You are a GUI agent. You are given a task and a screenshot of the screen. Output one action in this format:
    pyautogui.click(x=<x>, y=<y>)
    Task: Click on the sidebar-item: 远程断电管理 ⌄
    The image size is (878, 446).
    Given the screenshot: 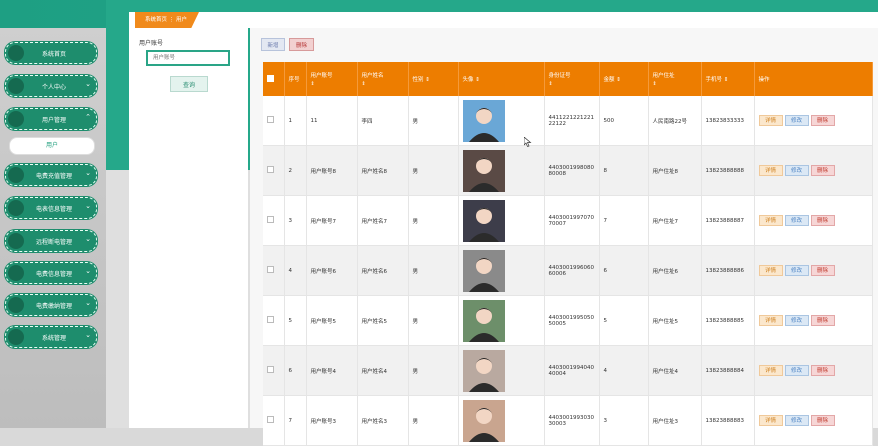 What is the action you would take?
    pyautogui.click(x=51, y=241)
    